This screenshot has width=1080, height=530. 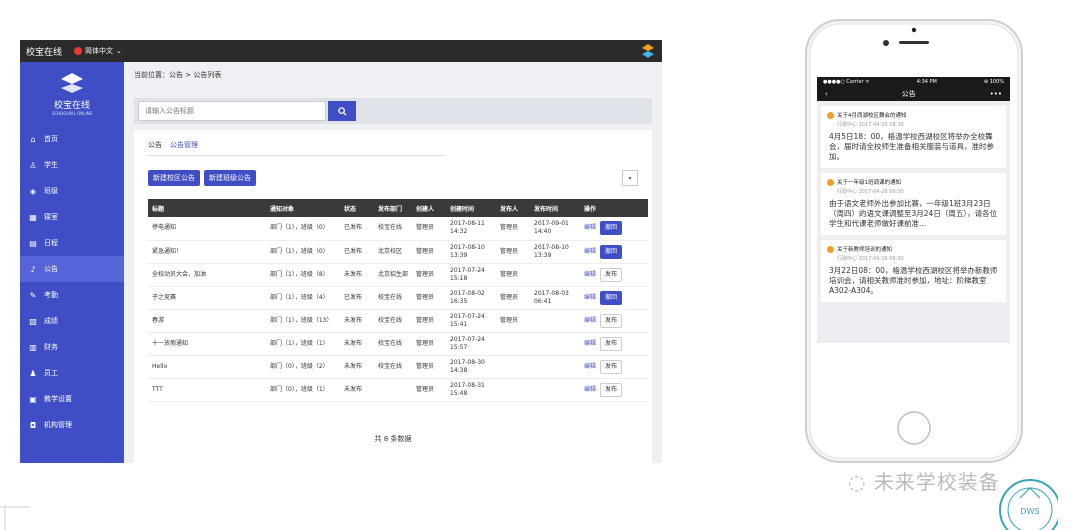 What do you see at coordinates (58, 399) in the screenshot?
I see `sidebar-item-label: 教学设置` at bounding box center [58, 399].